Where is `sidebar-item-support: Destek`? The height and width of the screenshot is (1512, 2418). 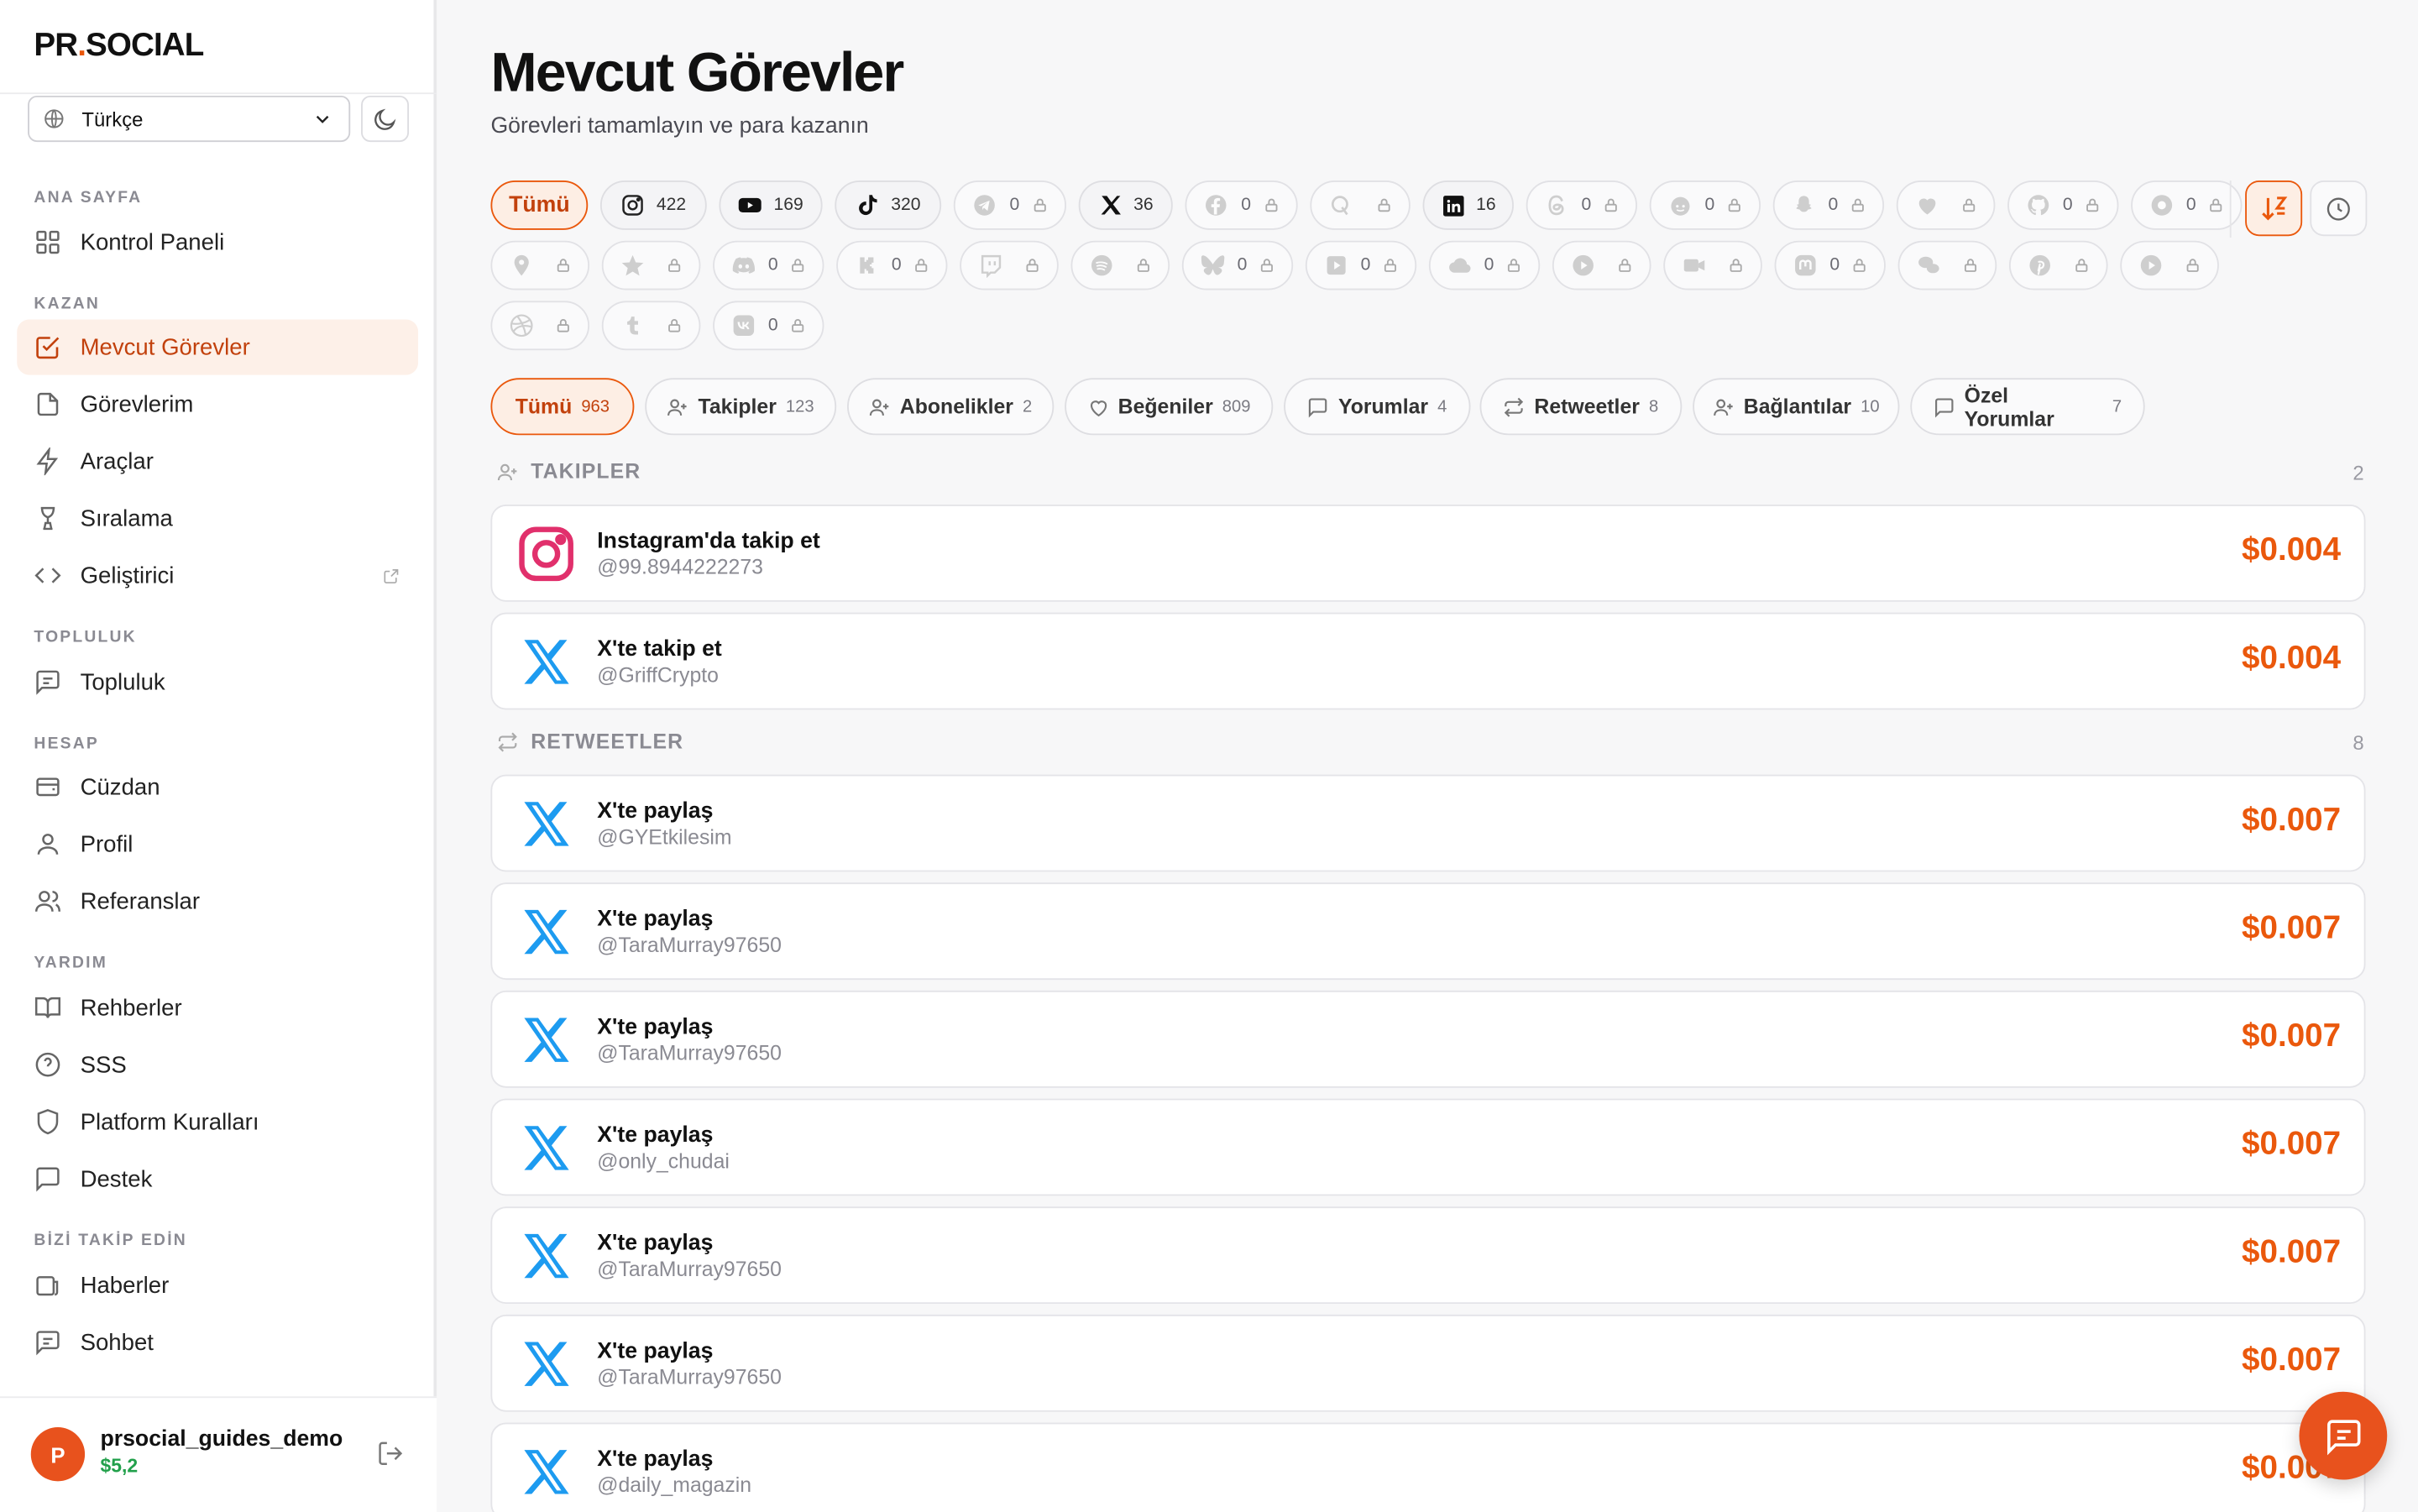
sidebar-item-support: Destek is located at coordinates (217, 1178).